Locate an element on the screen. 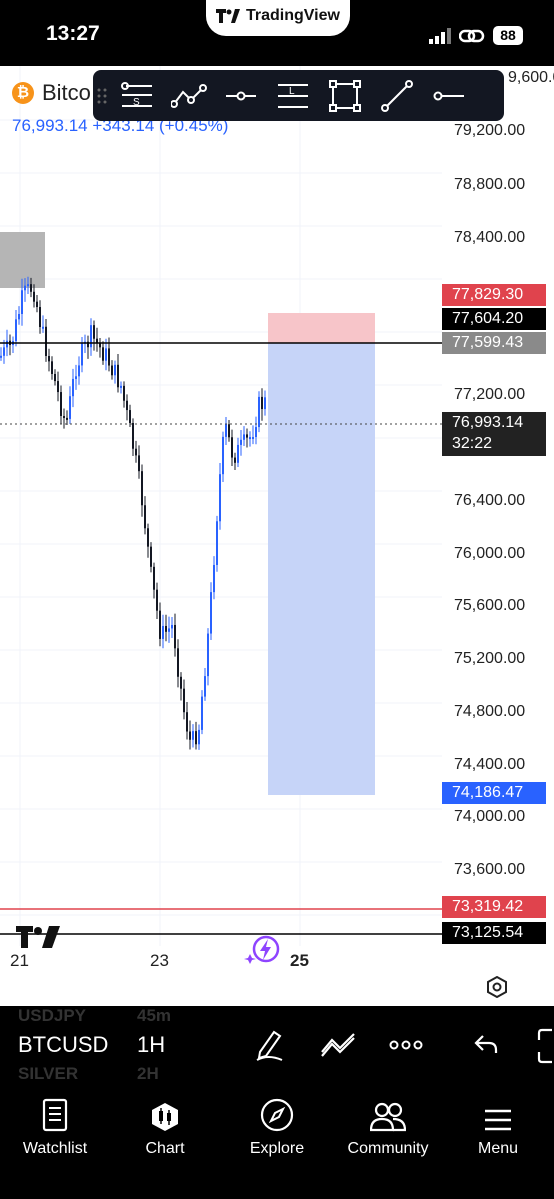 This screenshot has width=554, height=1199. tab-chart: Chart is located at coordinates (165, 1122).